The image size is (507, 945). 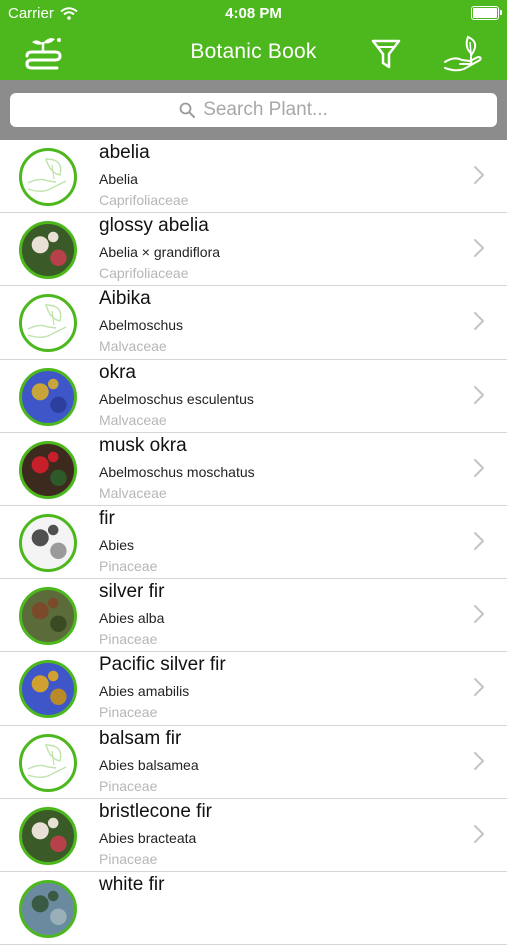 I want to click on plant-common-name: Aibika, so click(x=125, y=299).